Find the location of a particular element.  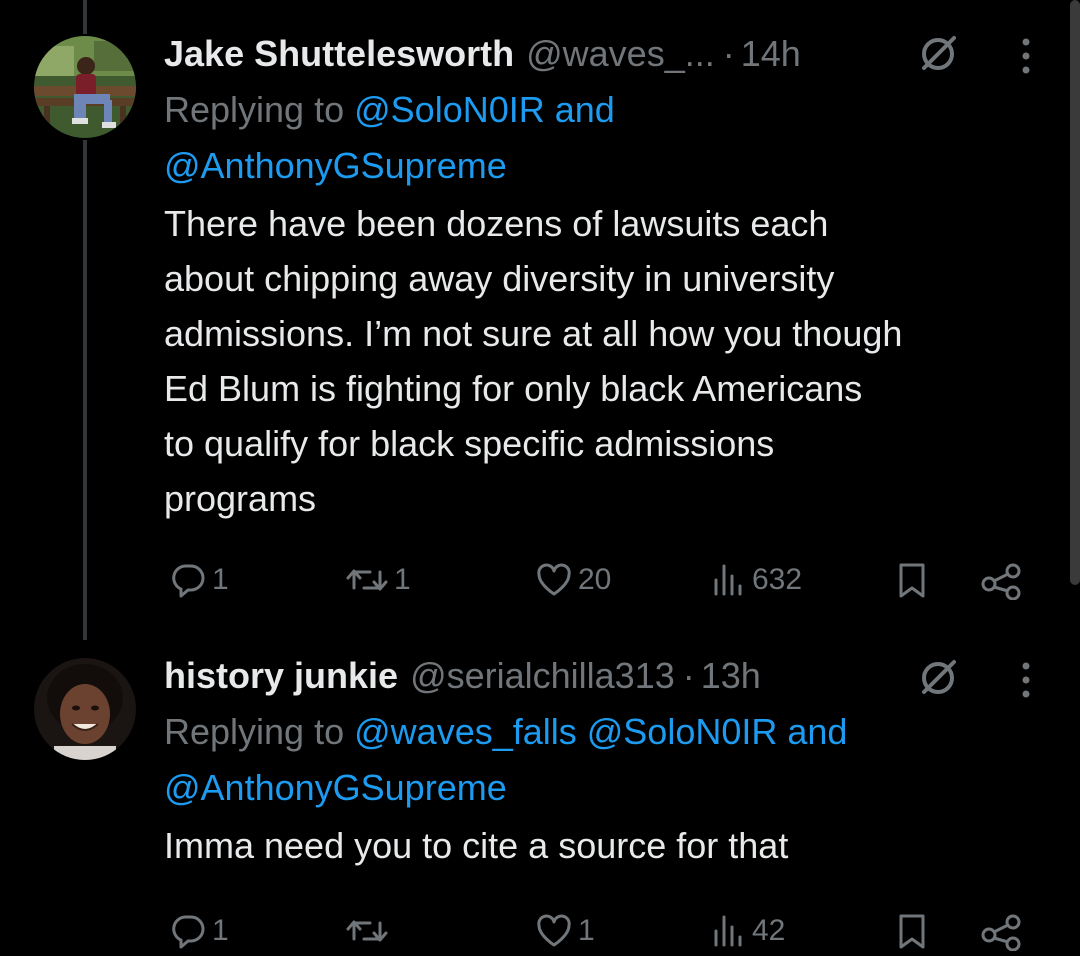

replying-mentions: @SoloN0IR and is located at coordinates (484, 109).